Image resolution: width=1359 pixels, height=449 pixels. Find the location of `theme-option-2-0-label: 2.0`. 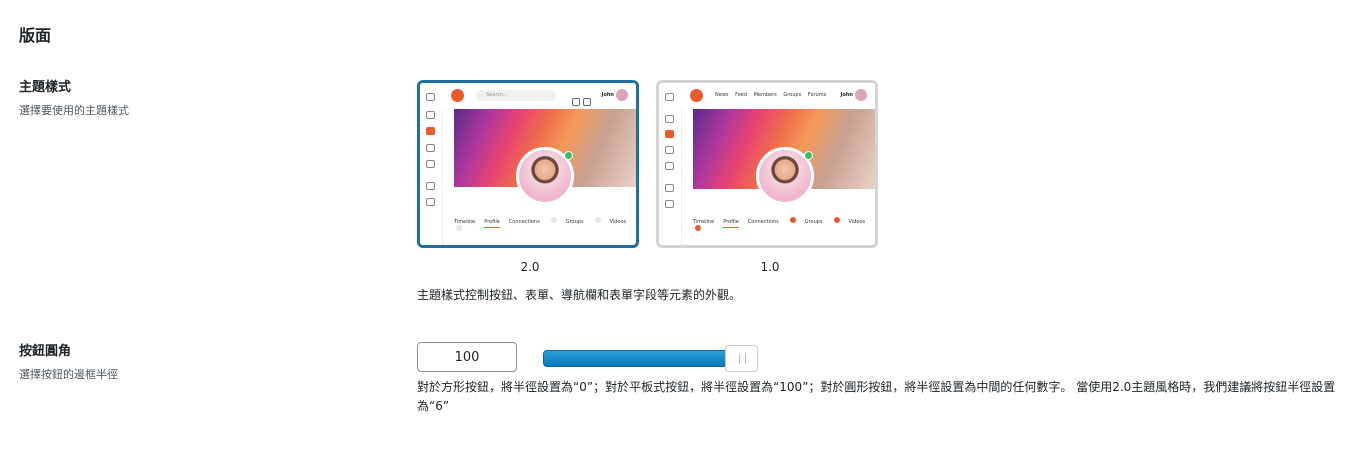

theme-option-2-0-label: 2.0 is located at coordinates (530, 267).